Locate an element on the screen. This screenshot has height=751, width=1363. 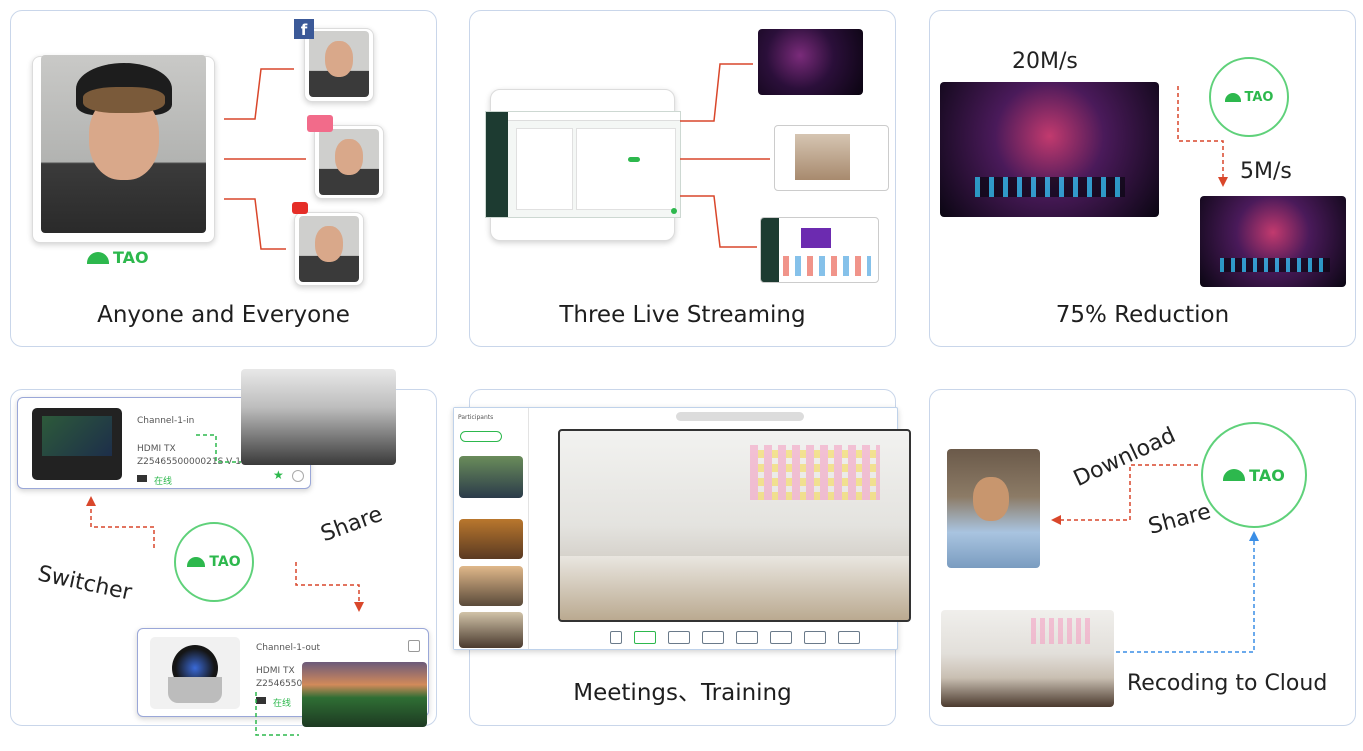
layout-four-button is located at coordinates (848, 637).